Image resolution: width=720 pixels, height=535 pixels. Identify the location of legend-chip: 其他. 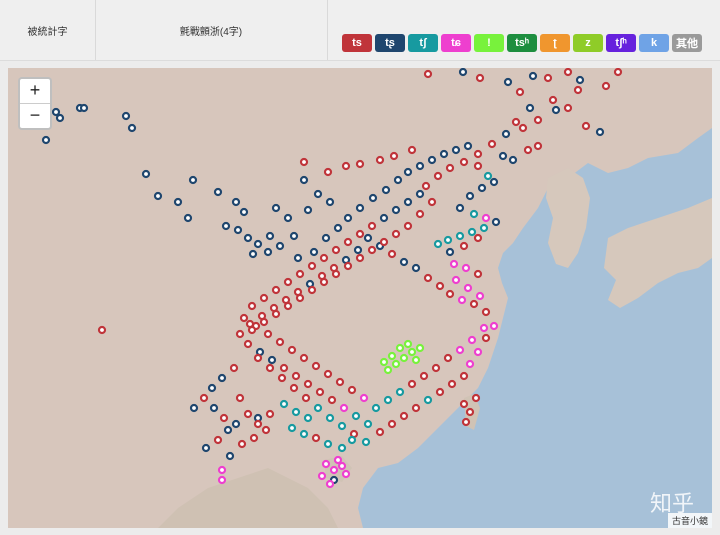
(687, 43).